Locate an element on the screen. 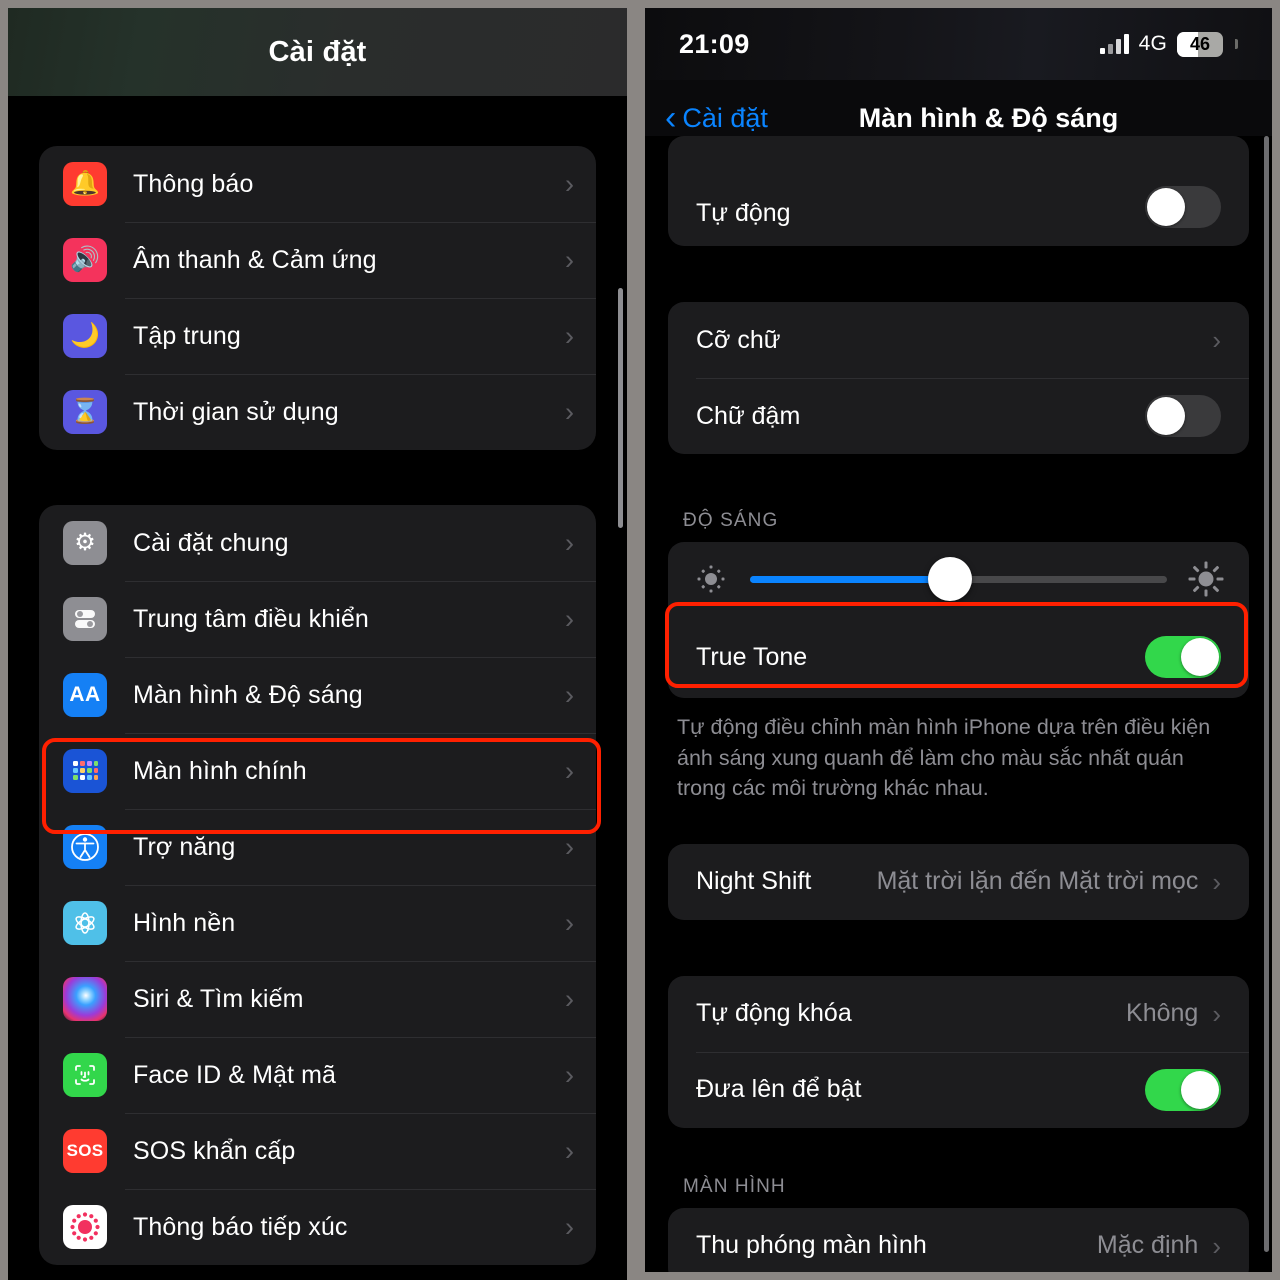 The width and height of the screenshot is (1280, 1280). row-label: Cỡ chữ is located at coordinates (738, 339).